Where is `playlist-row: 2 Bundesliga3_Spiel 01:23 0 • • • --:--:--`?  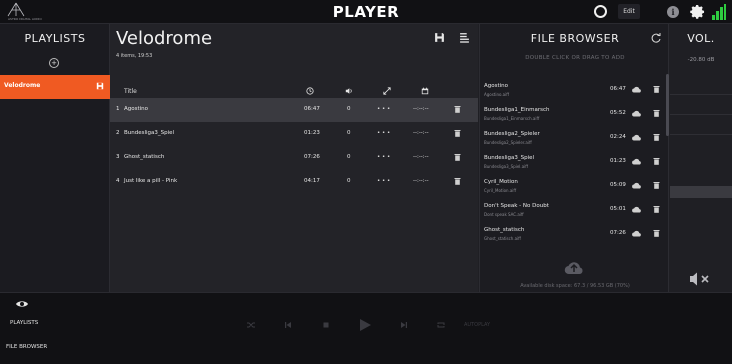
playlist-row: 2 Bundesliga3_Spiel 01:23 0 • • • --:--:-- is located at coordinates (294, 134).